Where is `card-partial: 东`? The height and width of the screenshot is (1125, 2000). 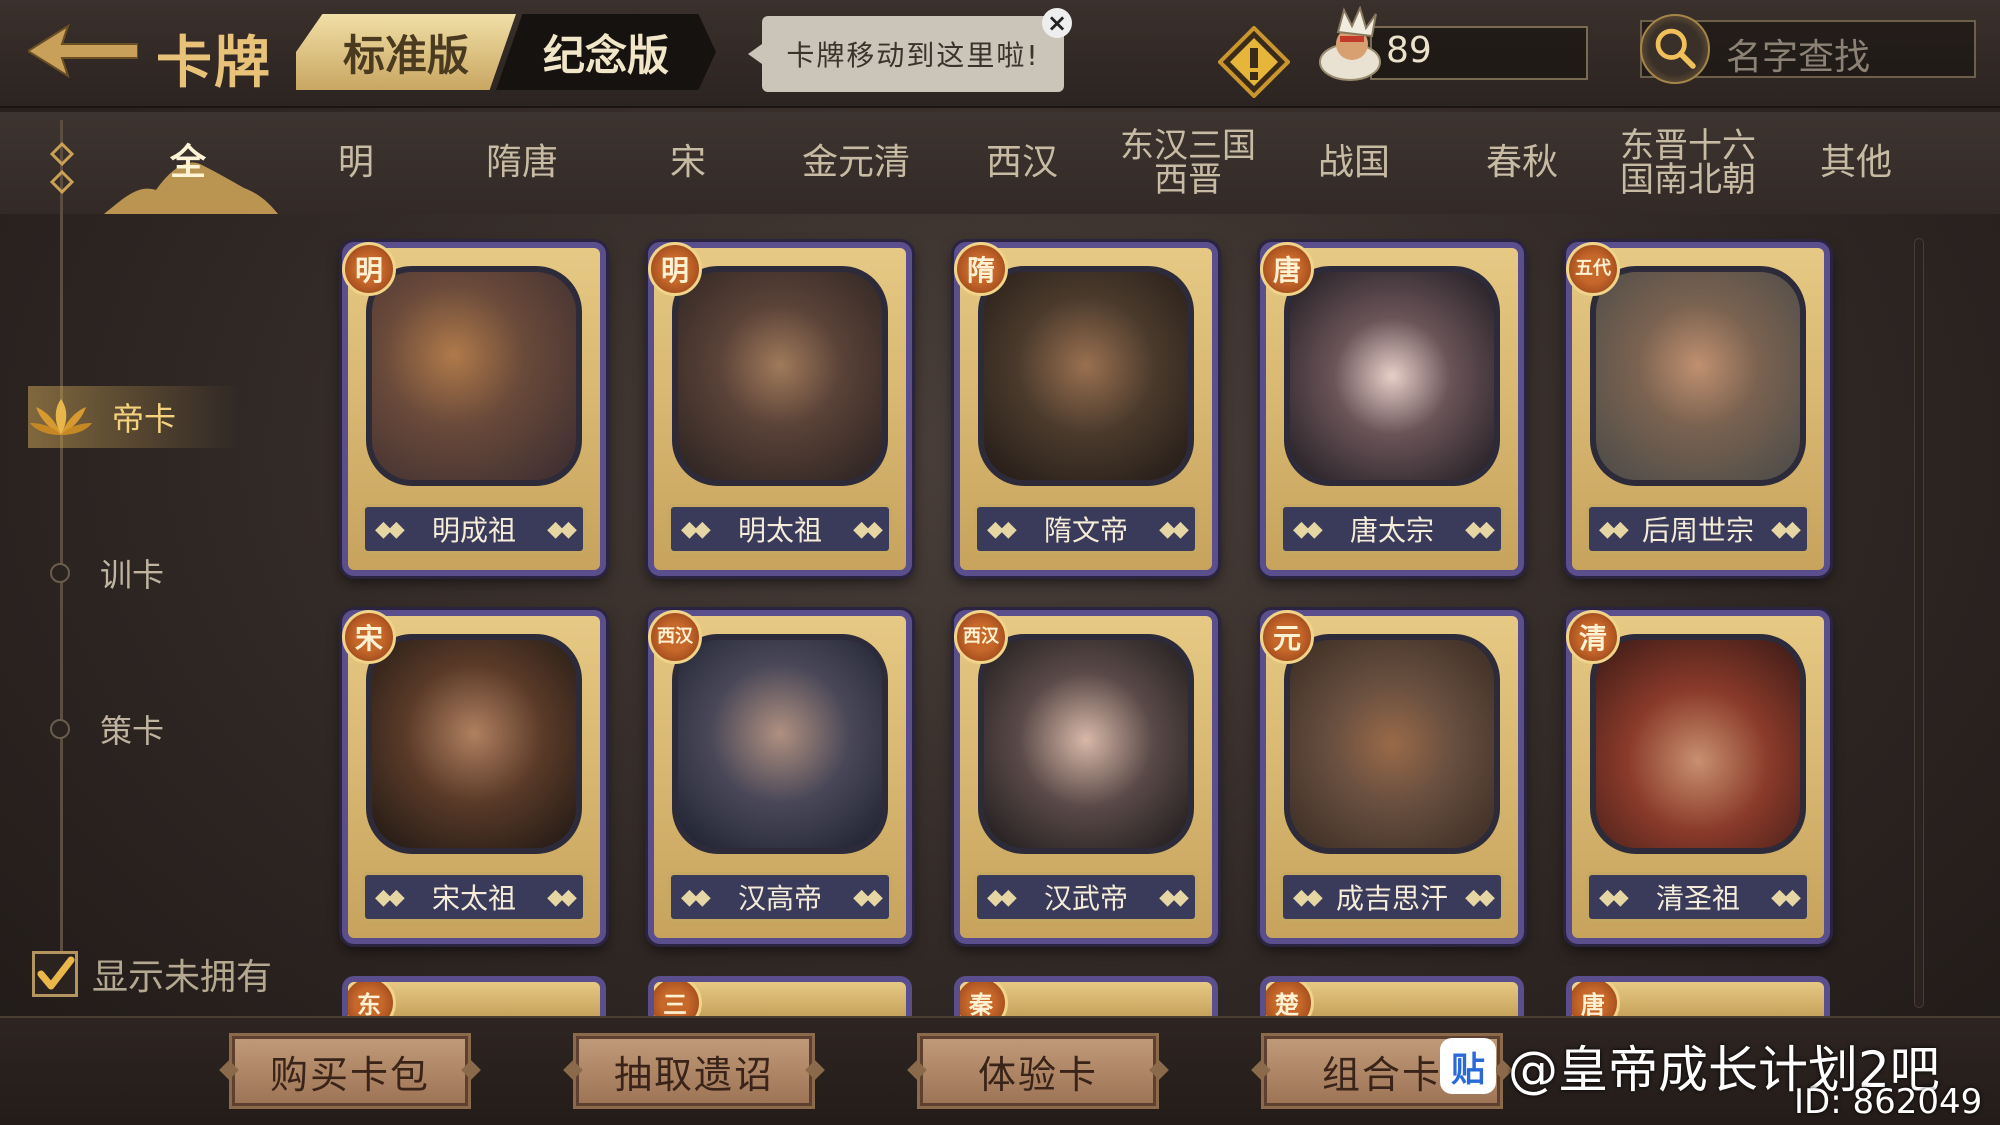 card-partial: 东 is located at coordinates (474, 996).